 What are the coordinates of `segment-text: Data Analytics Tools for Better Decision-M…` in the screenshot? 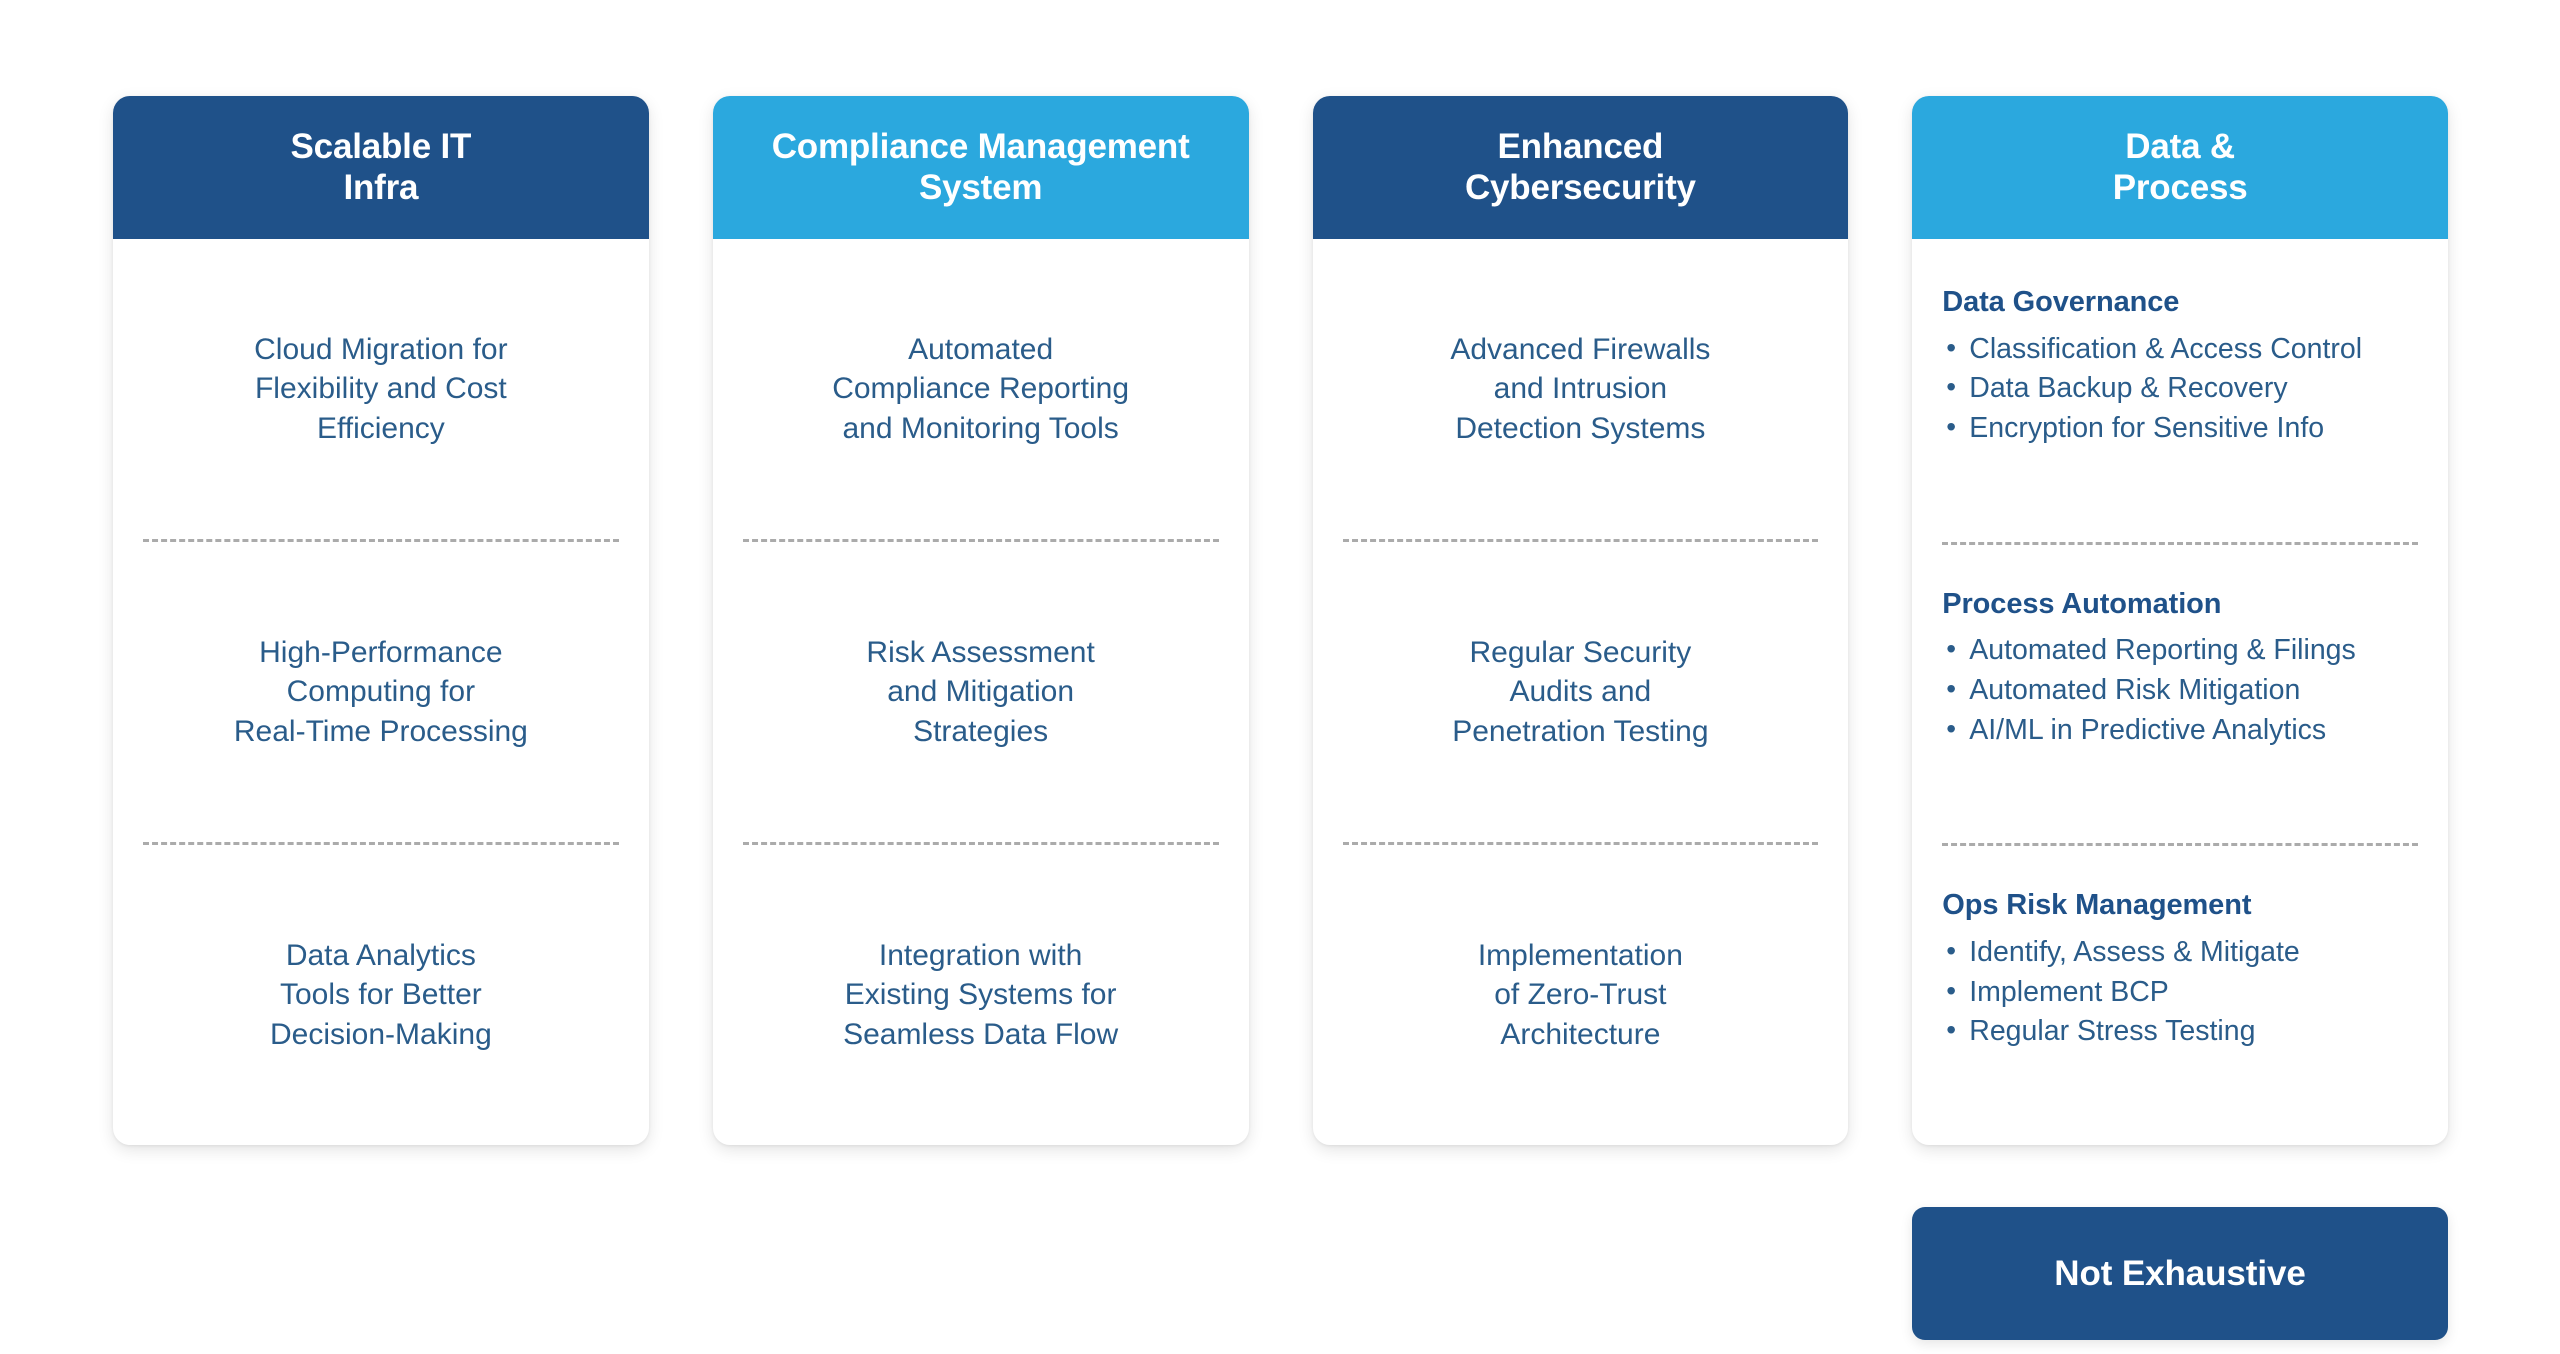 It's located at (381, 995).